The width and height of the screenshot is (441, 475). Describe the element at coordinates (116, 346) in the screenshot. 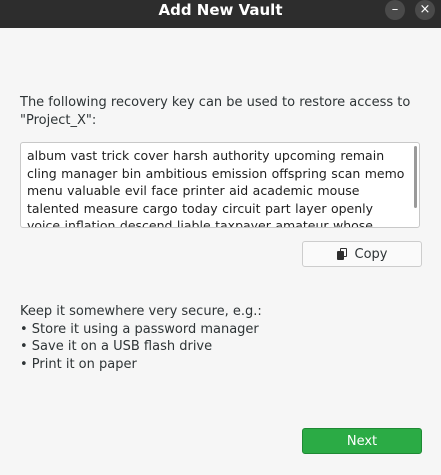

I see `tip-item: • Save it on a USB flash drive` at that location.